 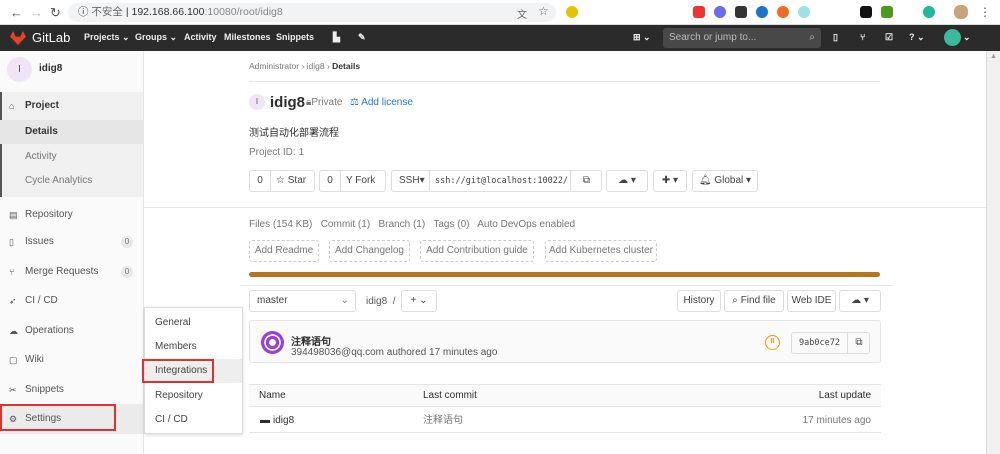 I want to click on commit-sha-group: 9ab0ce72 ⧉, so click(x=830, y=343).